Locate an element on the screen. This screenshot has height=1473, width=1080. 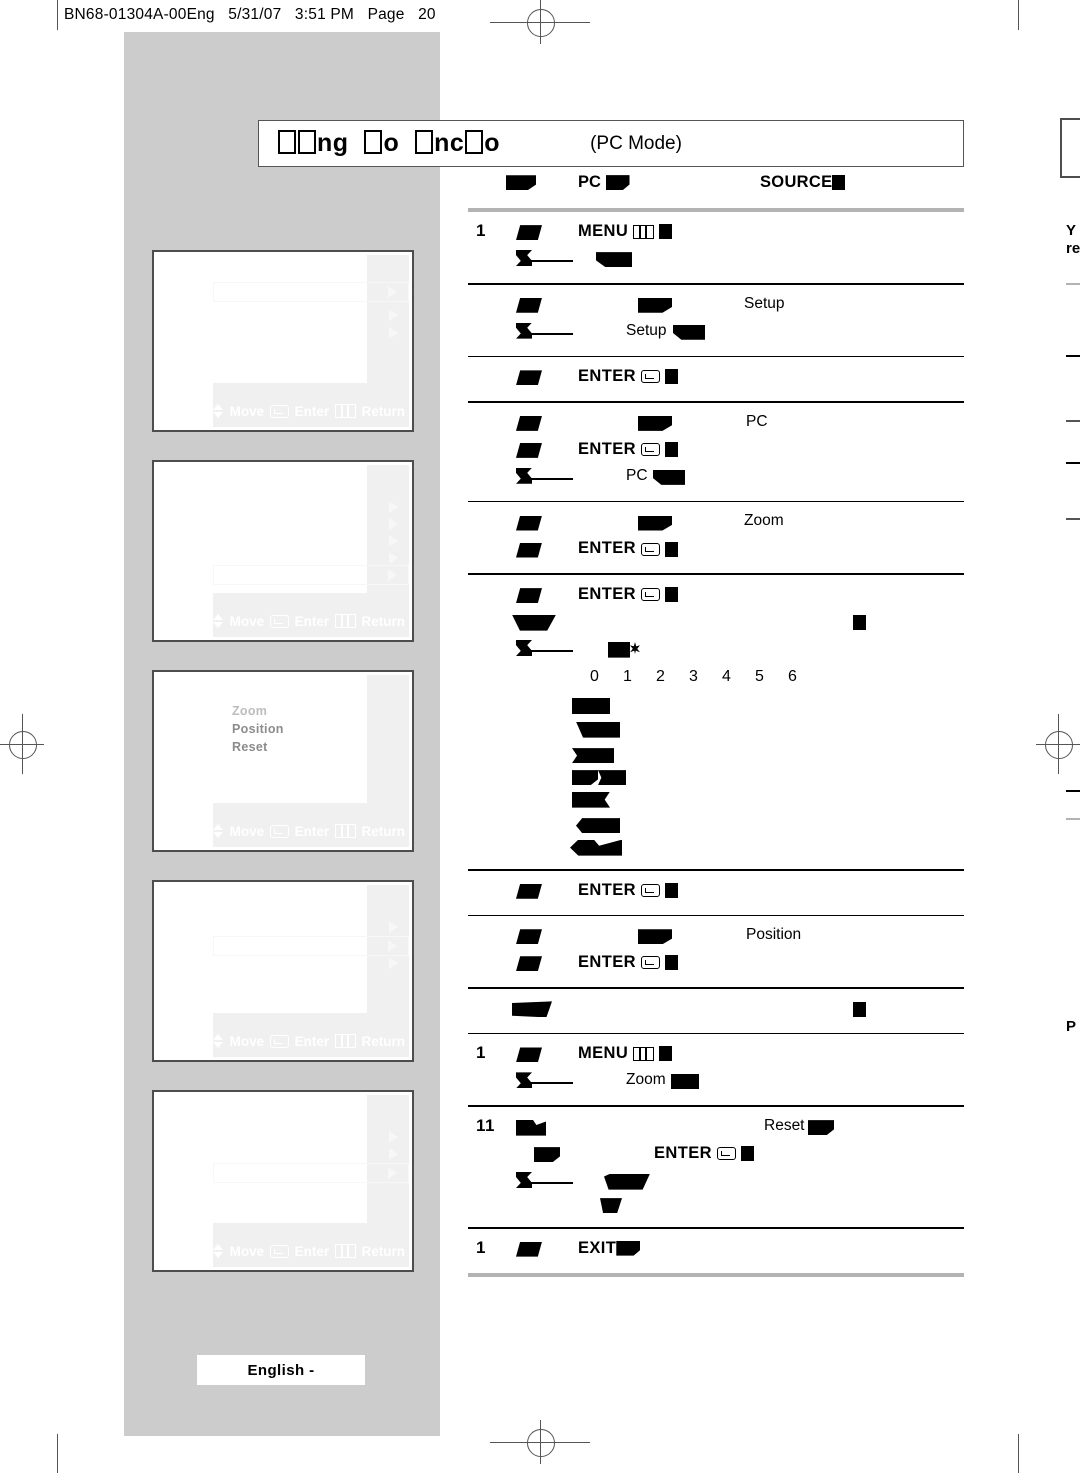
step-4: PC ENTER PC is located at coordinates (716, 452).